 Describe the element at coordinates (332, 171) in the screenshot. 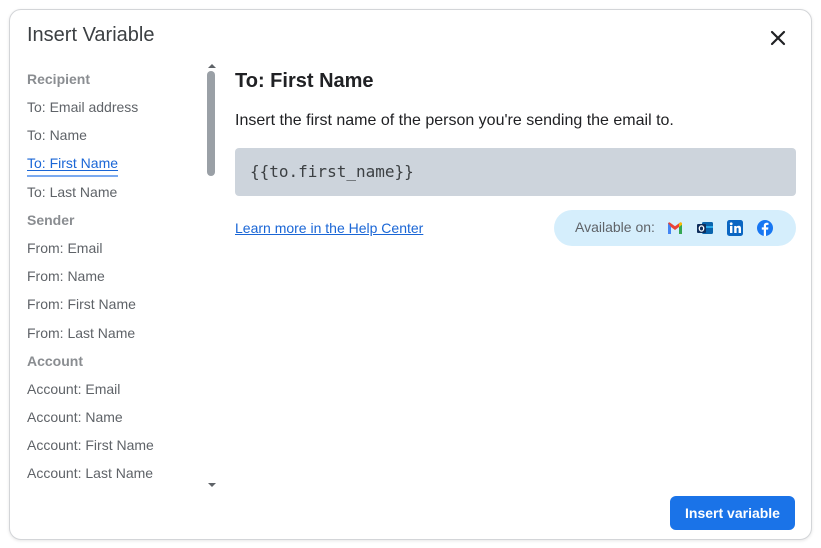

I see `variable-code: {{to.first_name}}` at that location.